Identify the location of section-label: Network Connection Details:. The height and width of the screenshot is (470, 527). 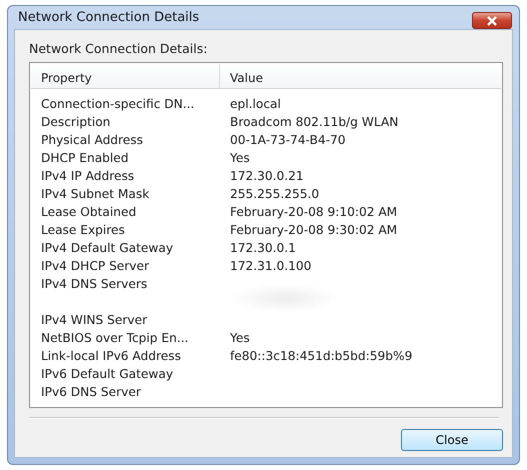
(118, 49).